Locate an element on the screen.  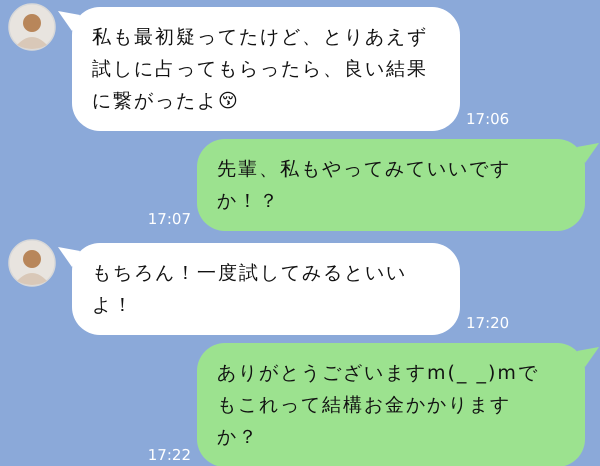
message-time: 17:20 is located at coordinates (488, 325).